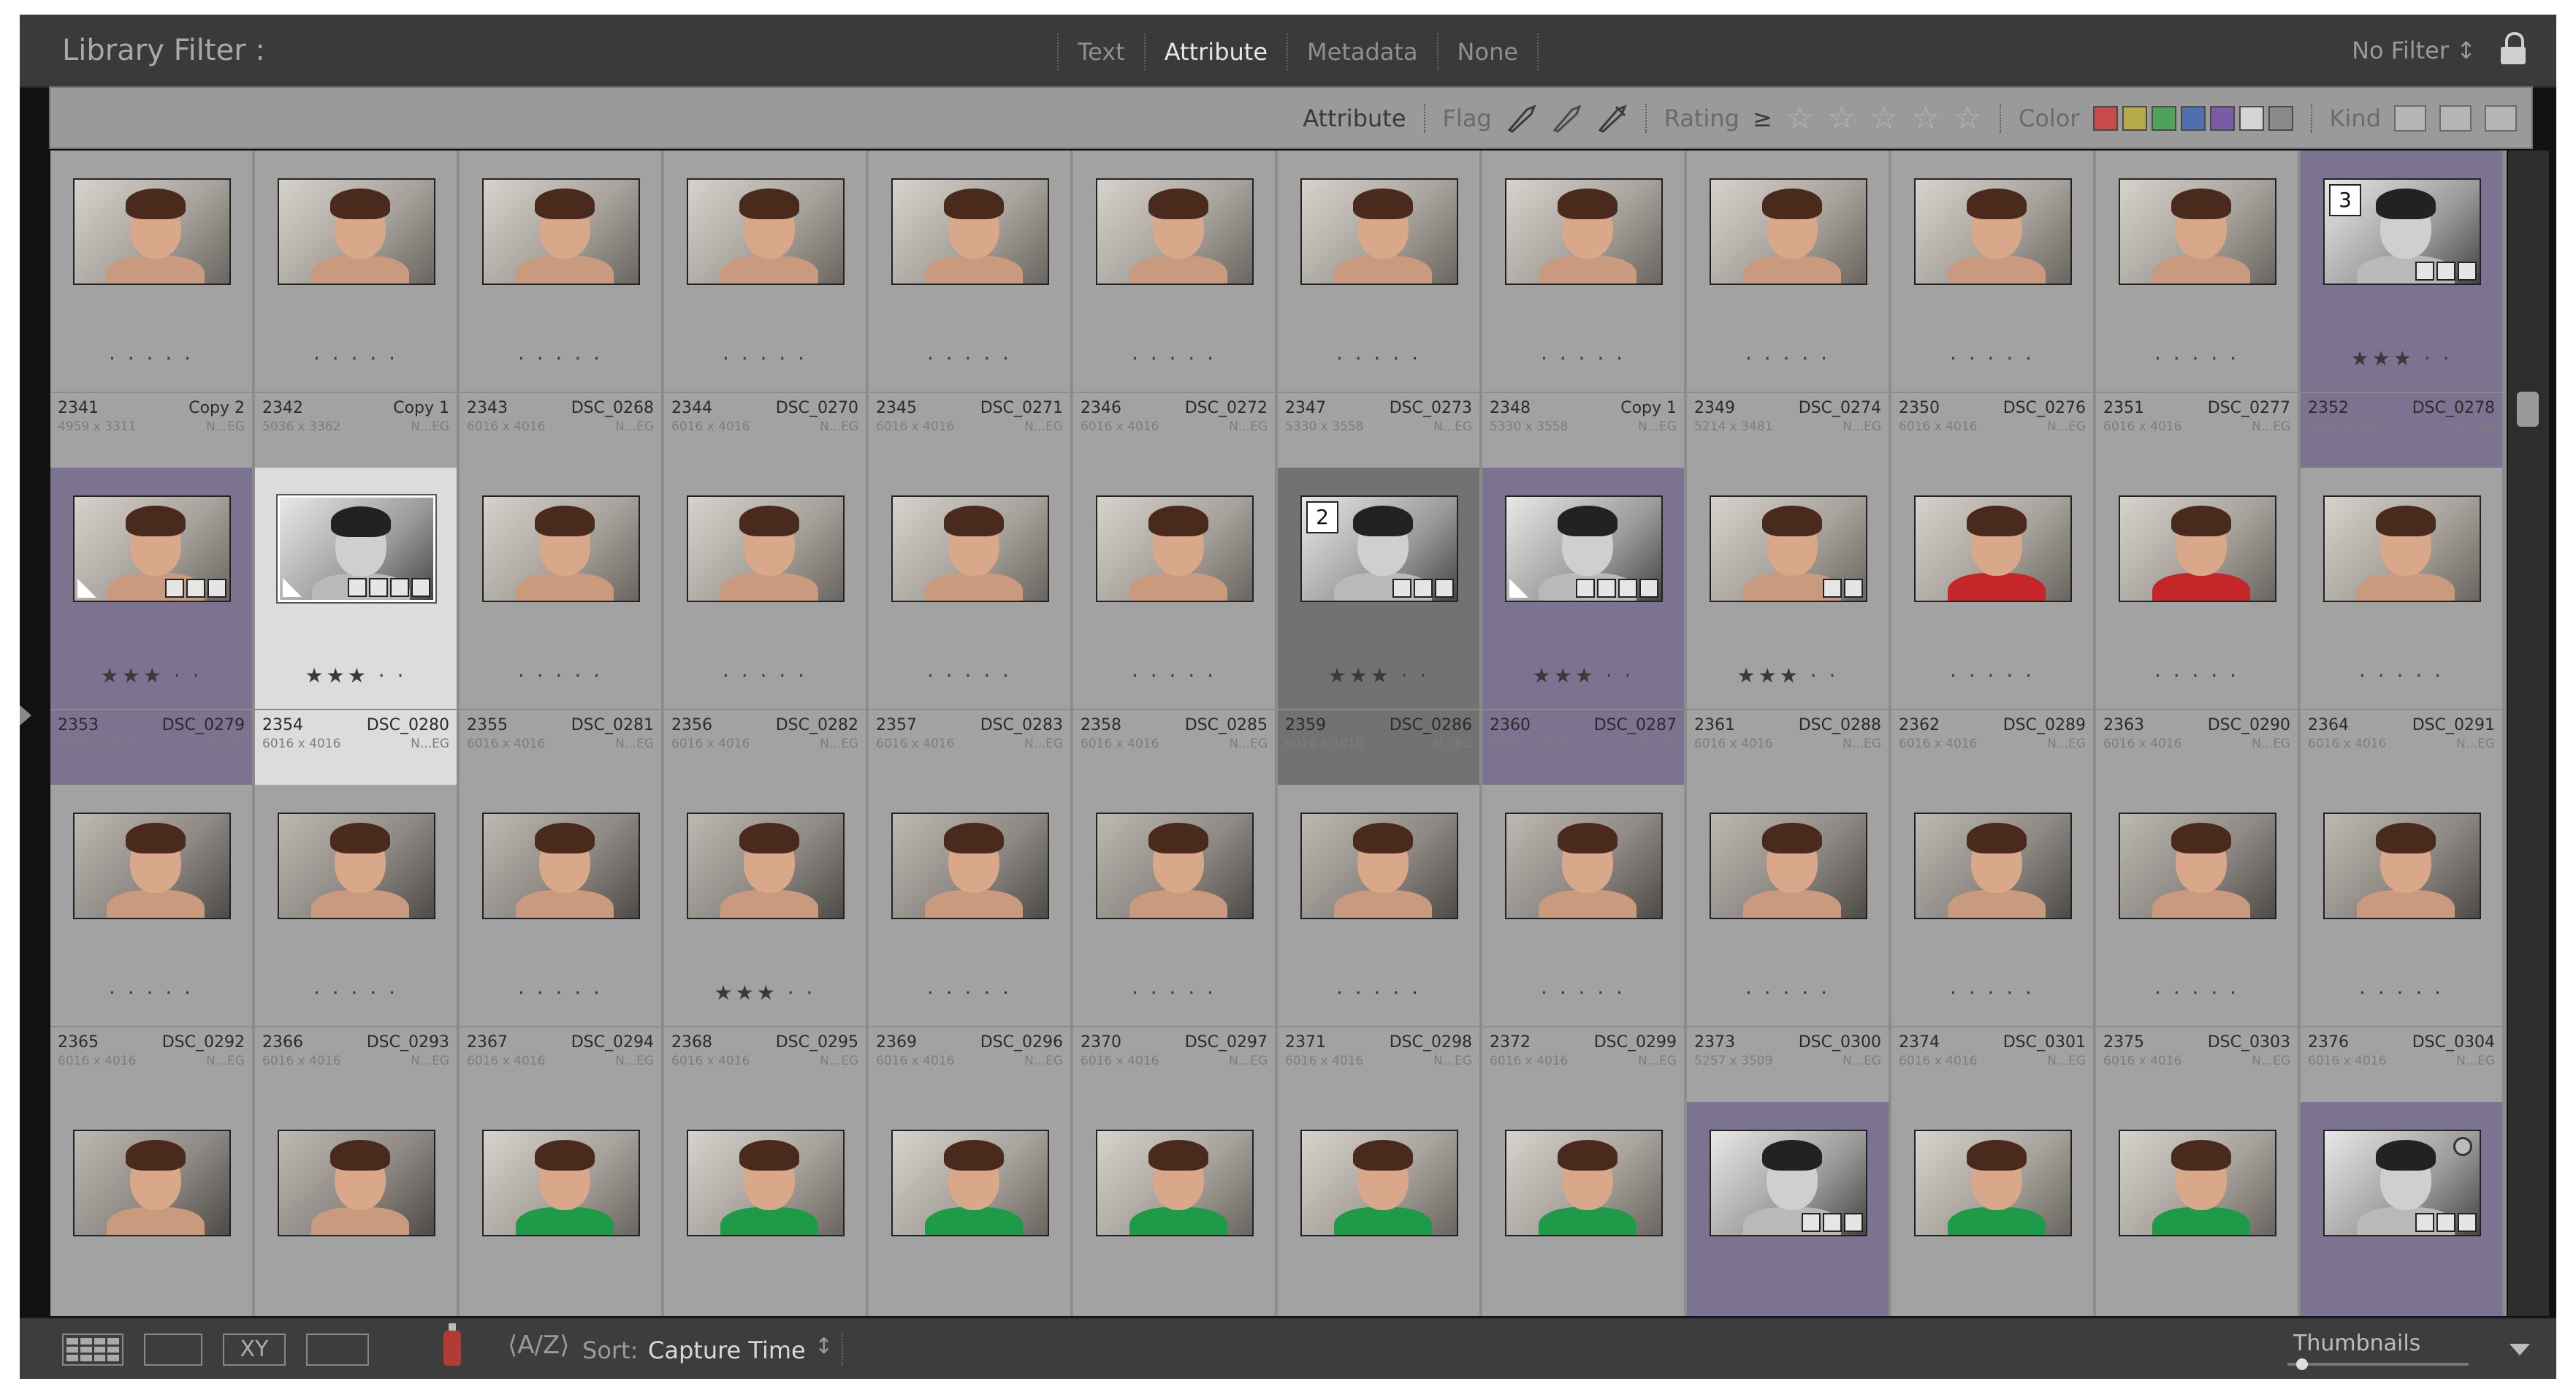  I want to click on grid-cell: · · · · · 2341 Copy 2 4959 x 3311 N...EG, so click(152, 309).